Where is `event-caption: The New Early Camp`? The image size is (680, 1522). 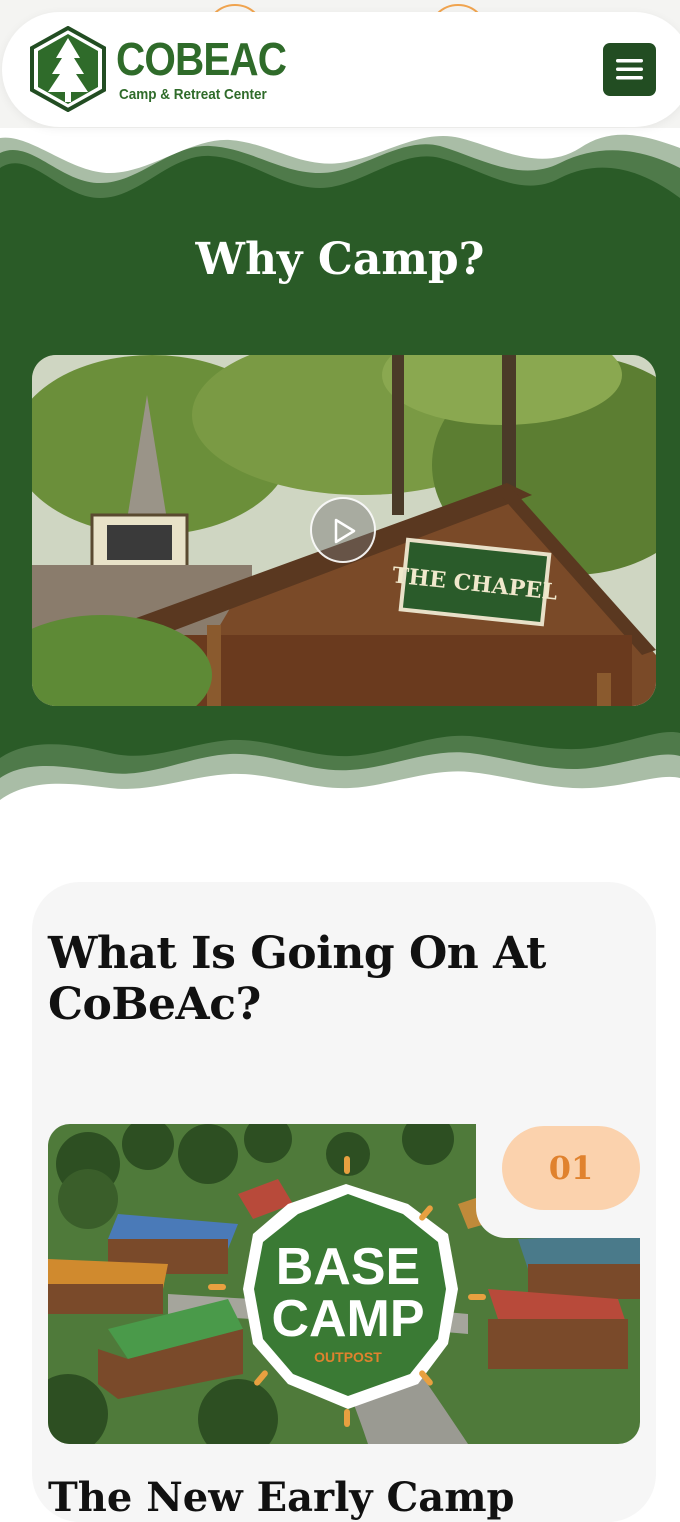
event-caption: The New Early Camp is located at coordinates (281, 1497).